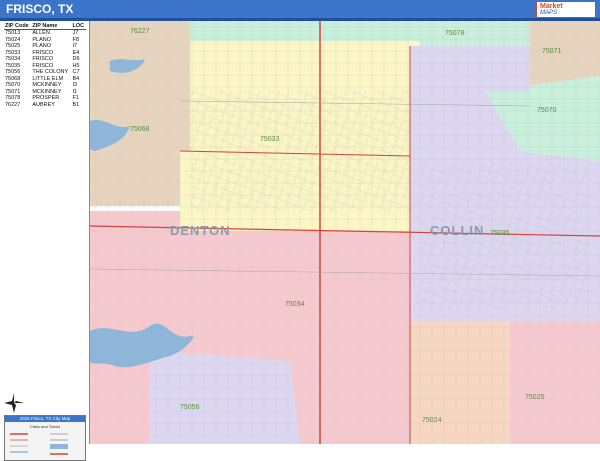  I want to click on zip-code: 75013, so click(13, 33).